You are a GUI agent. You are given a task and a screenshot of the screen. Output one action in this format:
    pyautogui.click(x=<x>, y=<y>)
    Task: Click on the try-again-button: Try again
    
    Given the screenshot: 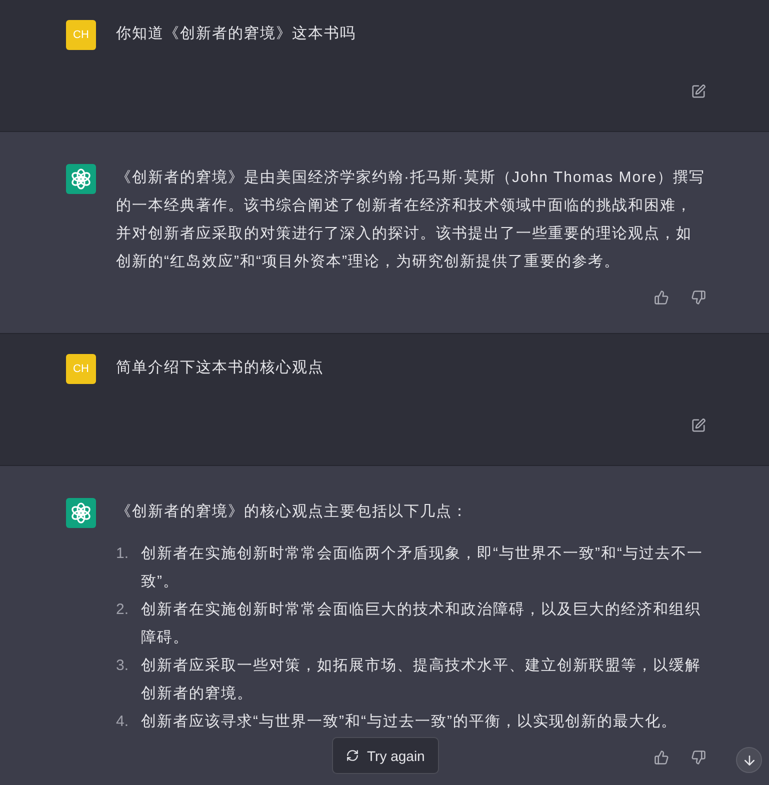 What is the action you would take?
    pyautogui.click(x=385, y=755)
    